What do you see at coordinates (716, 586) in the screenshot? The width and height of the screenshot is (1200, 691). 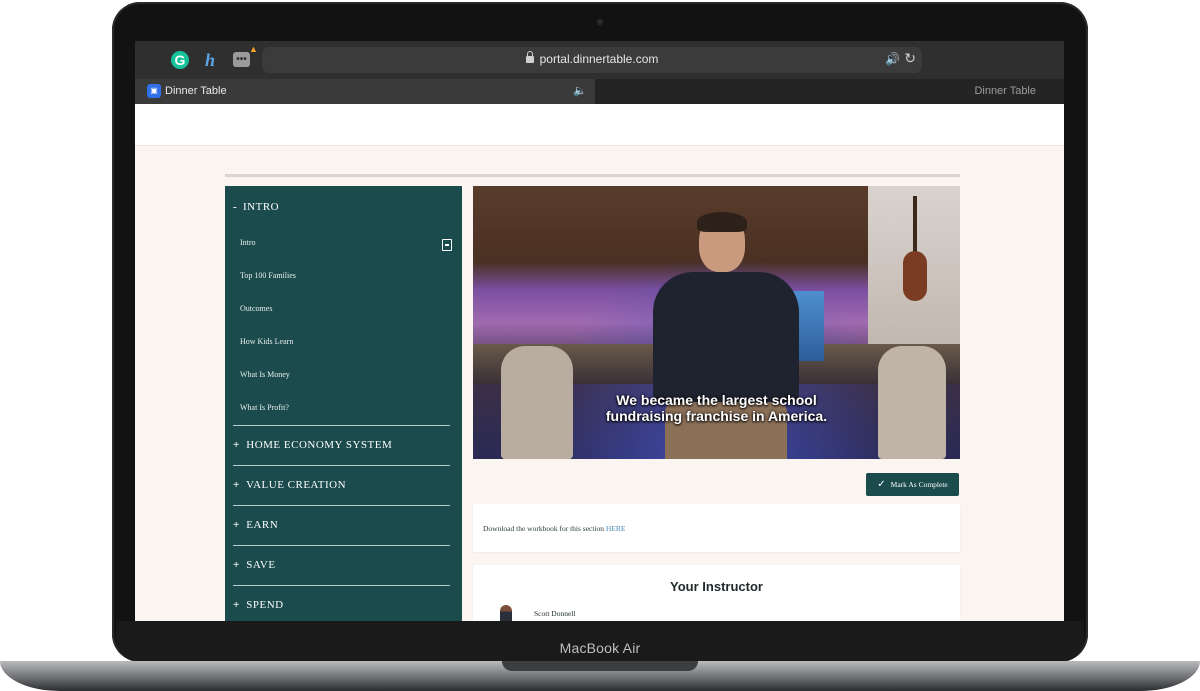 I see `instructor-title: Your Instructor` at bounding box center [716, 586].